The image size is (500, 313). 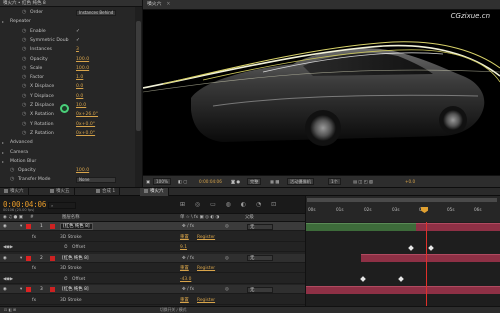 What do you see at coordinates (334, 181) in the screenshot?
I see `views-dropdown: 1个` at bounding box center [334, 181].